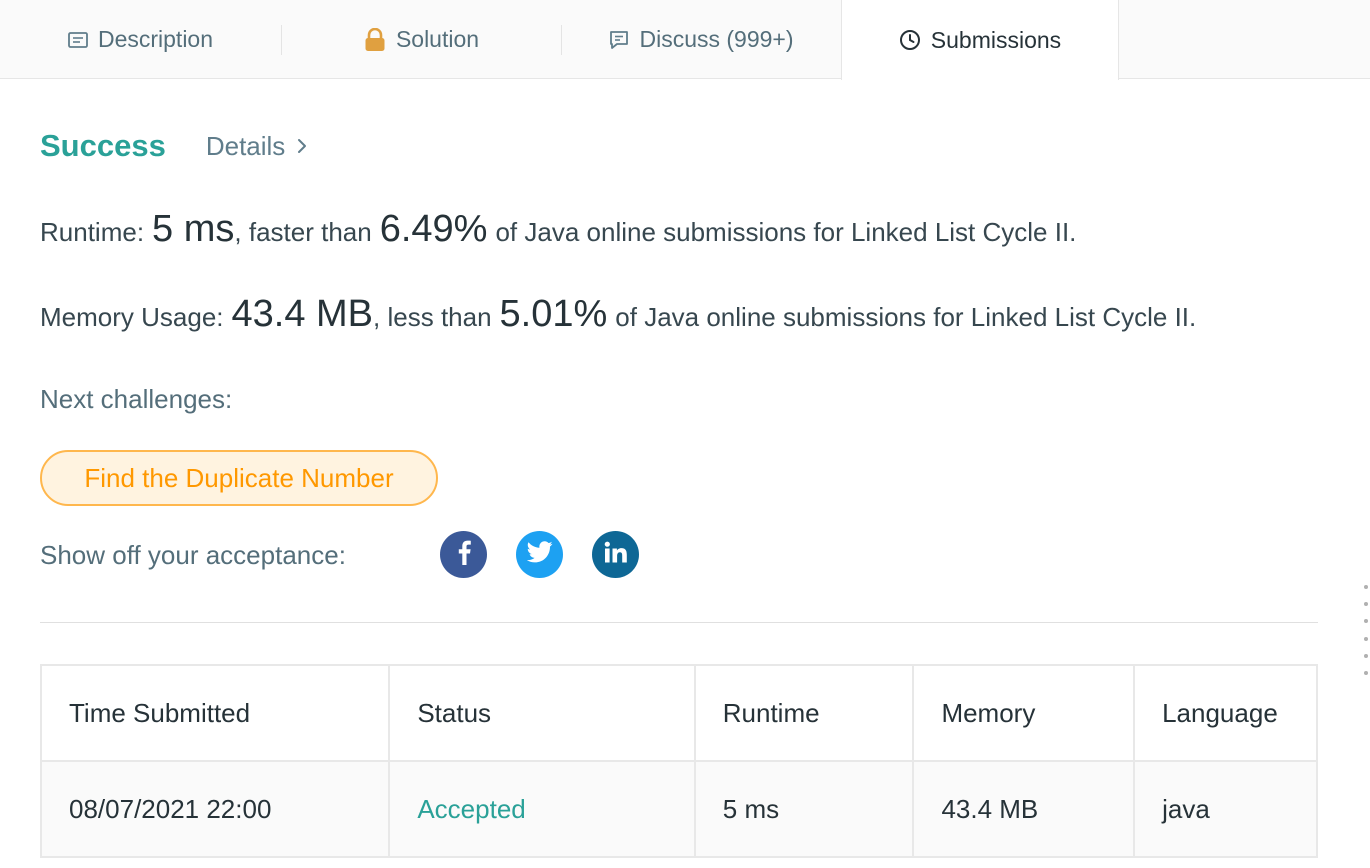 This screenshot has width=1370, height=868. Describe the element at coordinates (1225, 713) in the screenshot. I see `column-header-language: Language` at that location.